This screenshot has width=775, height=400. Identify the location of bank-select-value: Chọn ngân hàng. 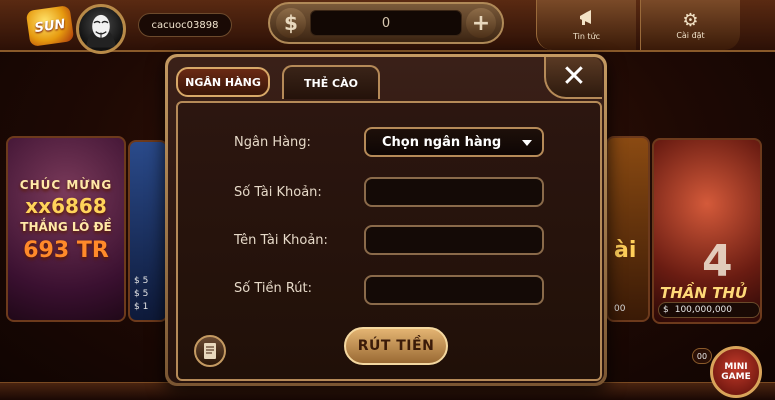
(442, 142).